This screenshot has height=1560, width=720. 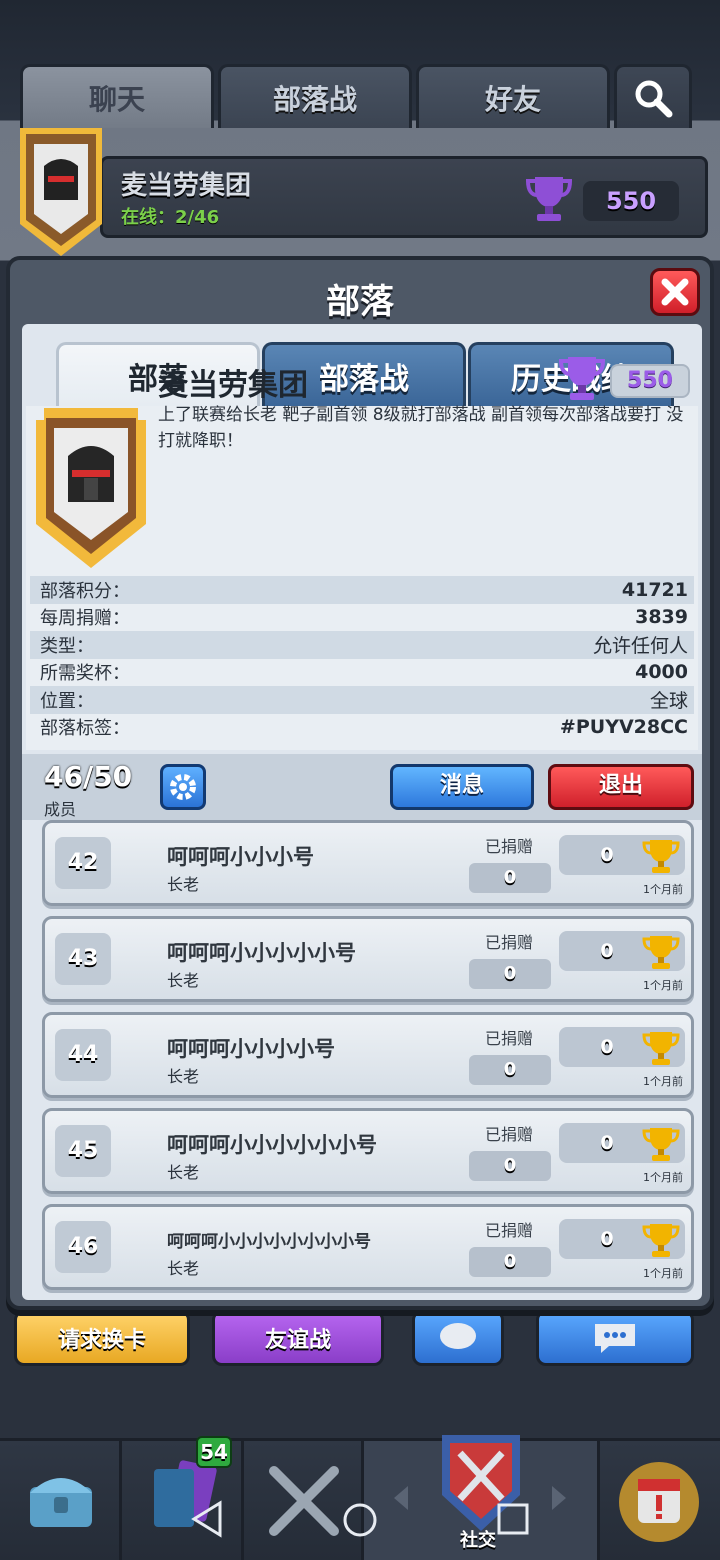 I want to click on stat-row: 部落积分： 41721, so click(x=362, y=590).